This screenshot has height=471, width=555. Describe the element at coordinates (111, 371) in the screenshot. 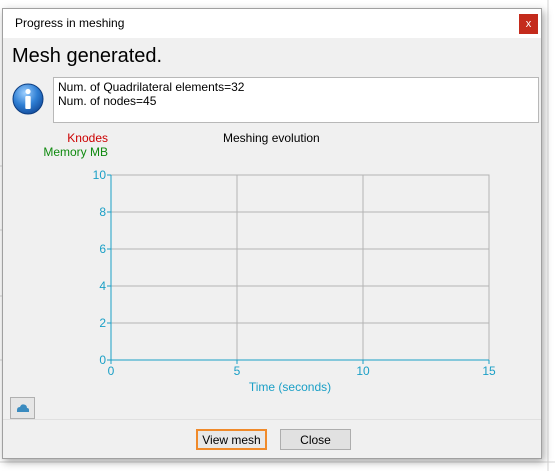

I see `x-tick-label: 0` at that location.